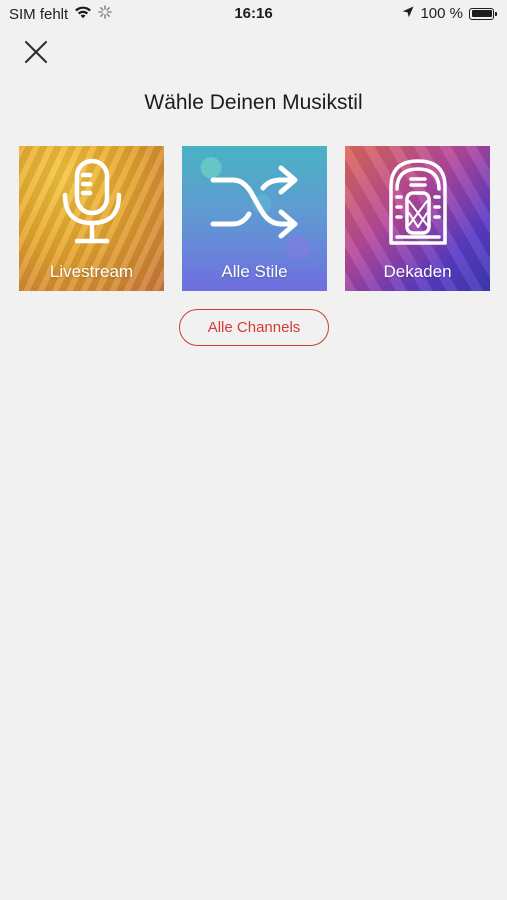 The height and width of the screenshot is (900, 507). Describe the element at coordinates (254, 202) in the screenshot. I see `shuffle-icon` at that location.